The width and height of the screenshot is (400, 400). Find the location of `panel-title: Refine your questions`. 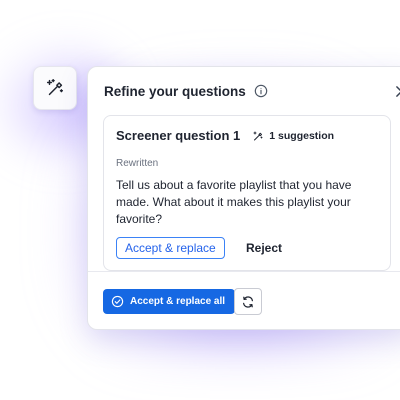

panel-title: Refine your questions is located at coordinates (175, 91).